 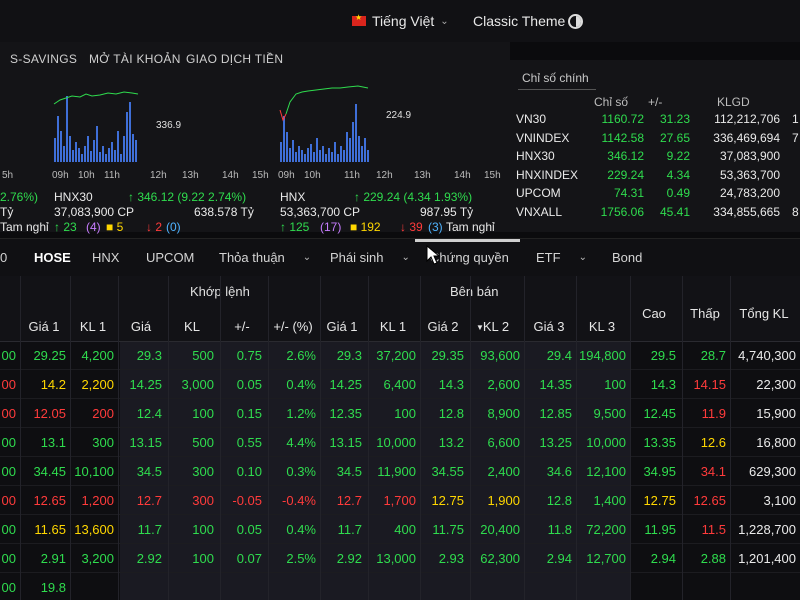 What do you see at coordinates (767, 355) in the screenshot?
I see `table-cell: 4,740,300` at bounding box center [767, 355].